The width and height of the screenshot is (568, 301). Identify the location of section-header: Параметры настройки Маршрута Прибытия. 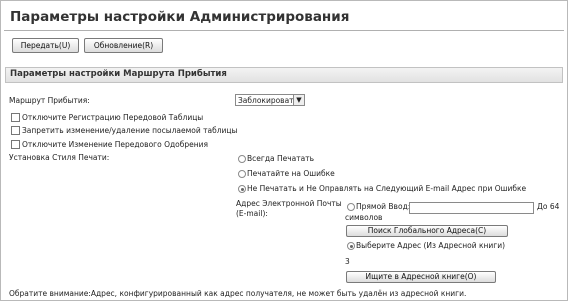
(284, 75).